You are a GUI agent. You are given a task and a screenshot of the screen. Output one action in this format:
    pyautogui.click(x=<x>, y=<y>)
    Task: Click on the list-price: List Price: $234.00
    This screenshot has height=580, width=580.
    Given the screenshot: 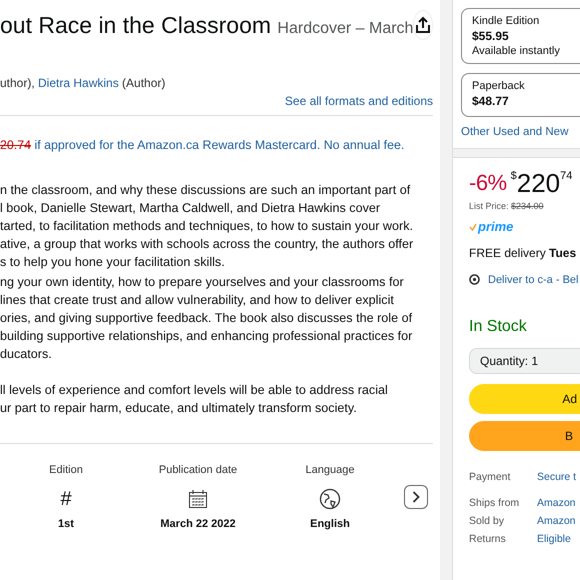 What is the action you would take?
    pyautogui.click(x=507, y=206)
    